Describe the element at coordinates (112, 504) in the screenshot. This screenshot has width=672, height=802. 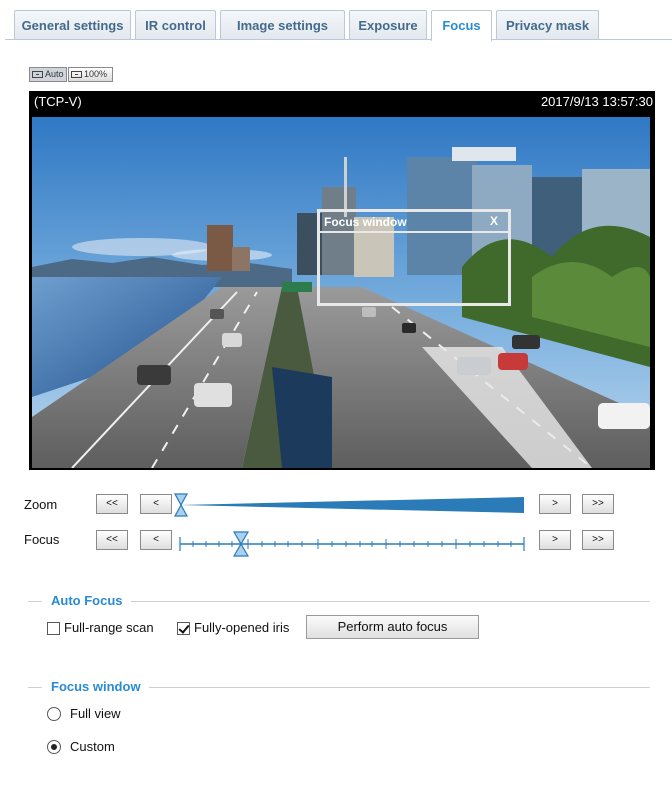
I see `zoom-far-back-button: <<` at that location.